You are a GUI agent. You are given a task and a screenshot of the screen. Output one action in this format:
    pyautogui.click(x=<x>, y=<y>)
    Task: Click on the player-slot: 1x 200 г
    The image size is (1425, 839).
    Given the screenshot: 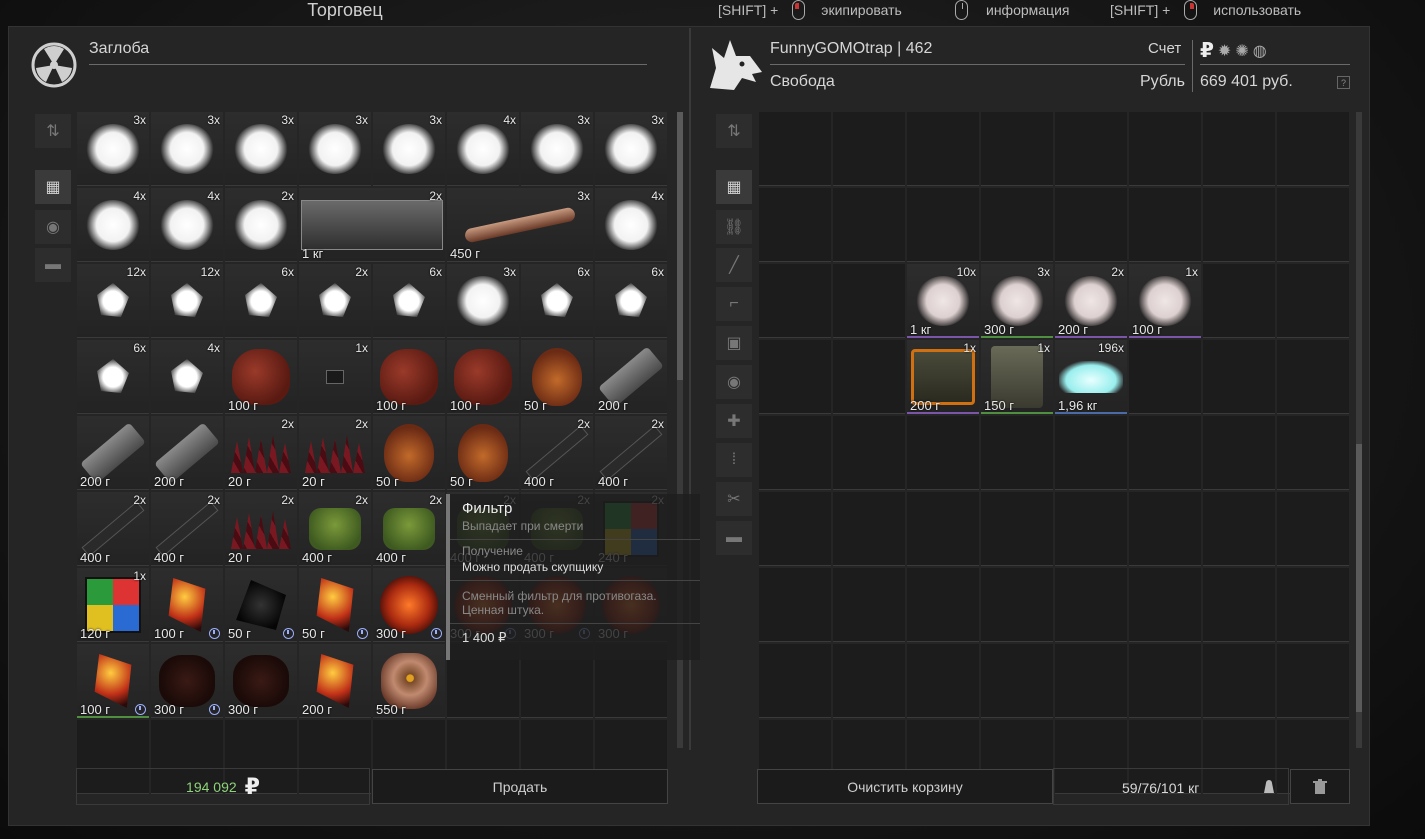 What is the action you would take?
    pyautogui.click(x=943, y=377)
    